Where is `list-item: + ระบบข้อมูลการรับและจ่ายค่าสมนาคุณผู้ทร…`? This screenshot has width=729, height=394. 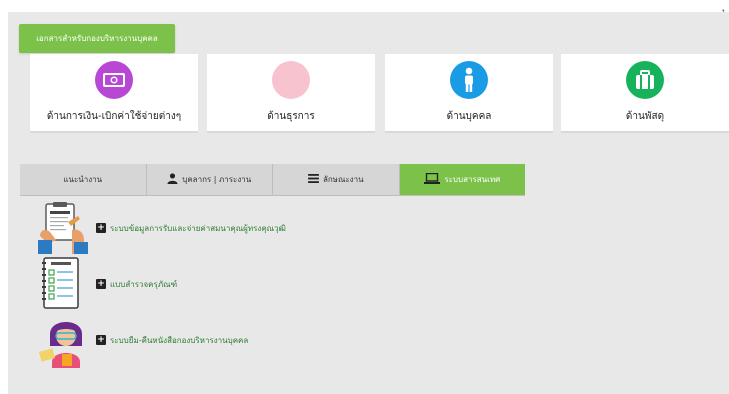
list-item: + ระบบข้อมูลการรับและจ่ายค่าสมนาคุณผู้ทร… is located at coordinates (162, 228).